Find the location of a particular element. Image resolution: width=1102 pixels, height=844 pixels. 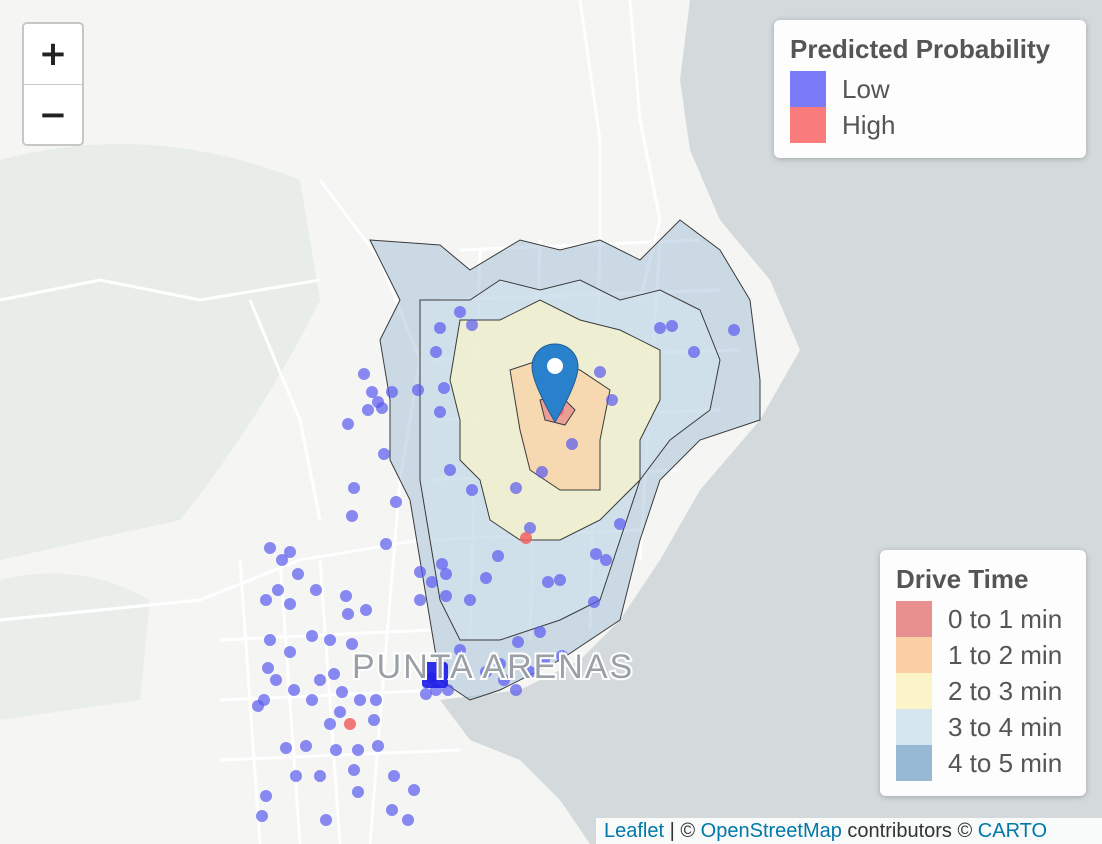

attribution-text: contributors © is located at coordinates (909, 831).